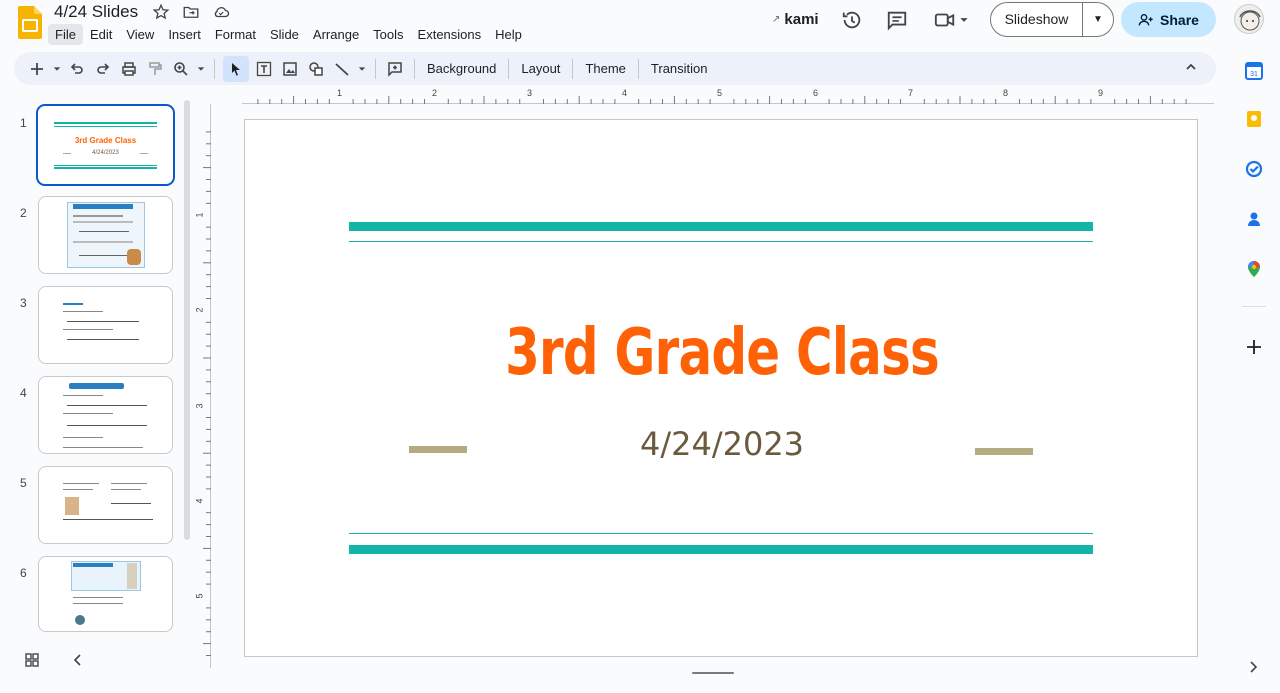 The height and width of the screenshot is (693, 1280). I want to click on thumbnail-date: 4/24/2023, so click(105, 153).